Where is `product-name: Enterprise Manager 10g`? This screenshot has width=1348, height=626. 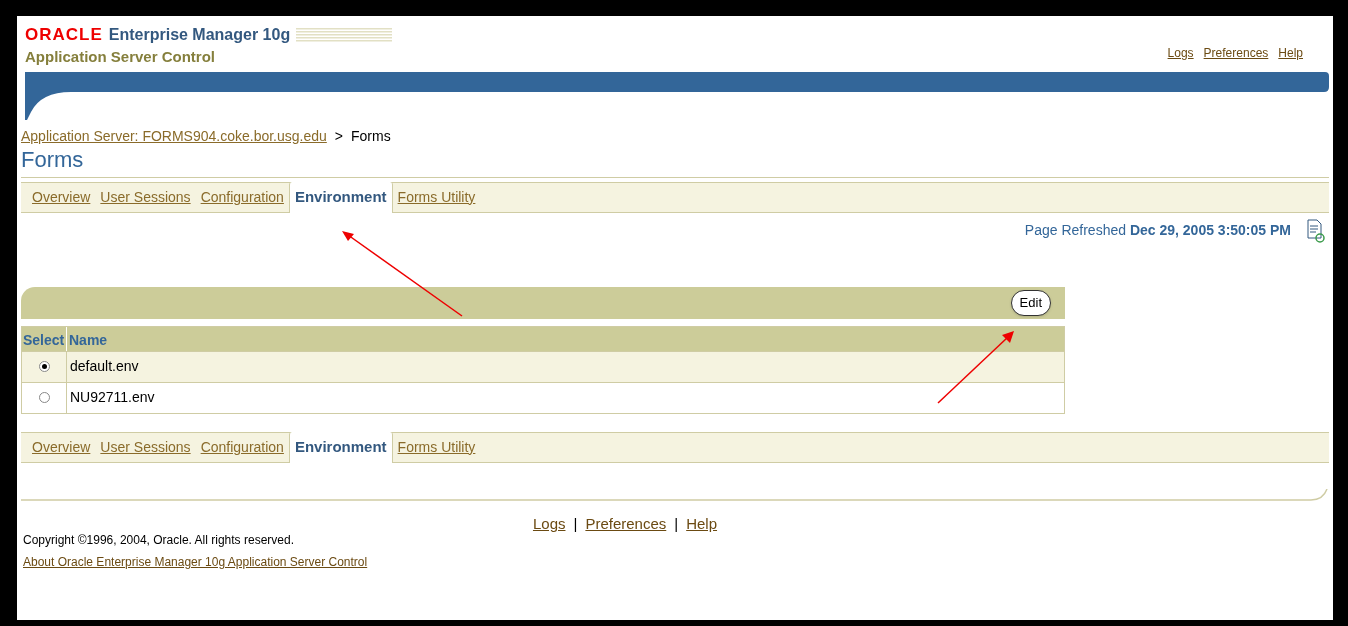 product-name: Enterprise Manager 10g is located at coordinates (199, 34).